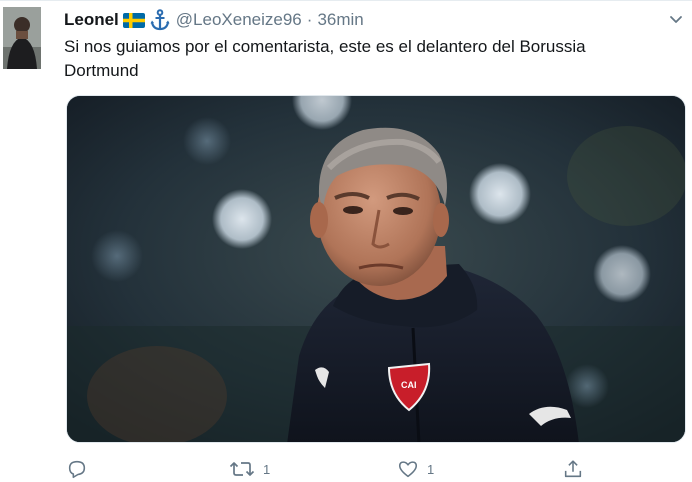  Describe the element at coordinates (133, 20) in the screenshot. I see `sweden-flag-icon` at that location.